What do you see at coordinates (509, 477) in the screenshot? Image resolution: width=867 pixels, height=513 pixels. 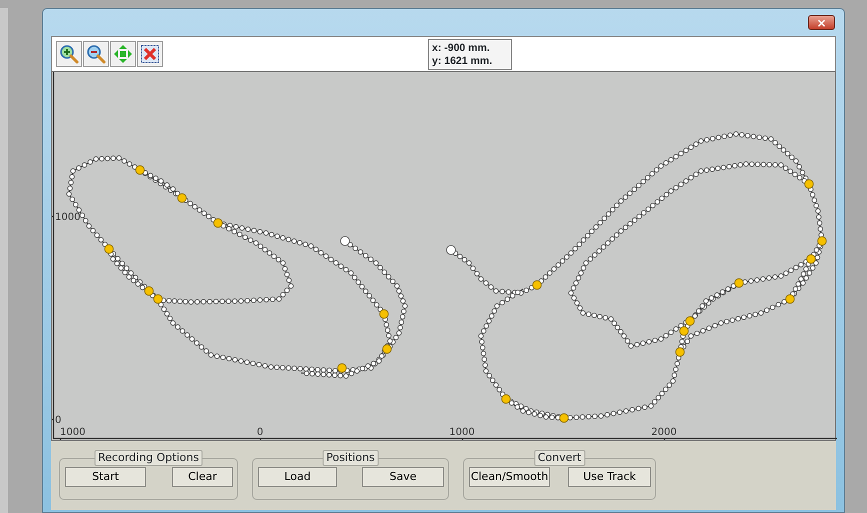 I see `action-button: Clean/Smooth` at bounding box center [509, 477].